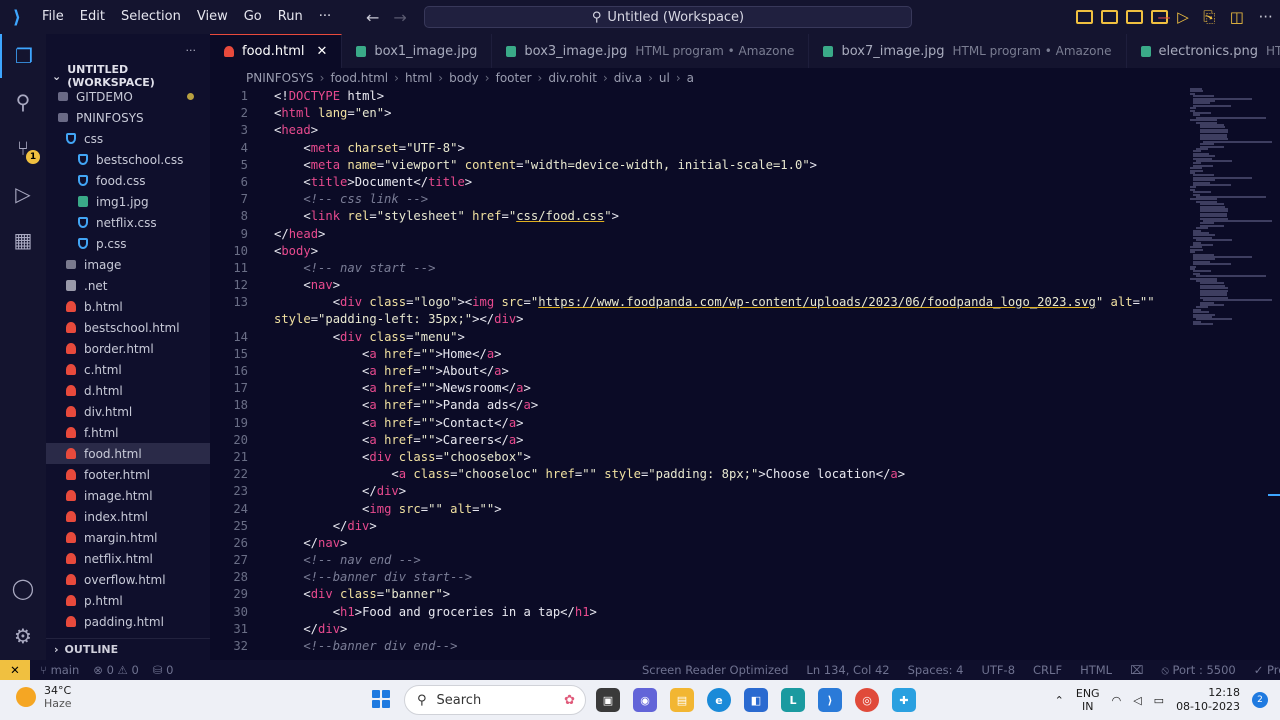 This screenshot has width=1280, height=720. What do you see at coordinates (288, 78) in the screenshot?
I see `breadcrumb-item: PNINFOSYS` at bounding box center [288, 78].